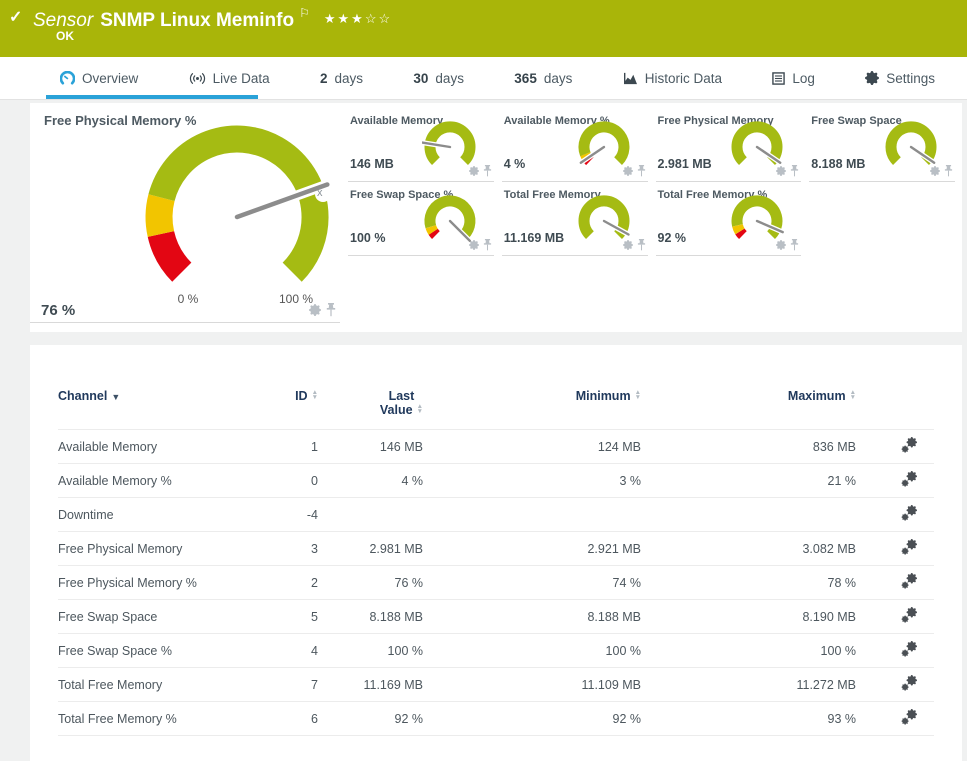  What do you see at coordinates (532, 409) in the screenshot?
I see `column-header-minimum: Minimum ▲ ▼` at bounding box center [532, 409].